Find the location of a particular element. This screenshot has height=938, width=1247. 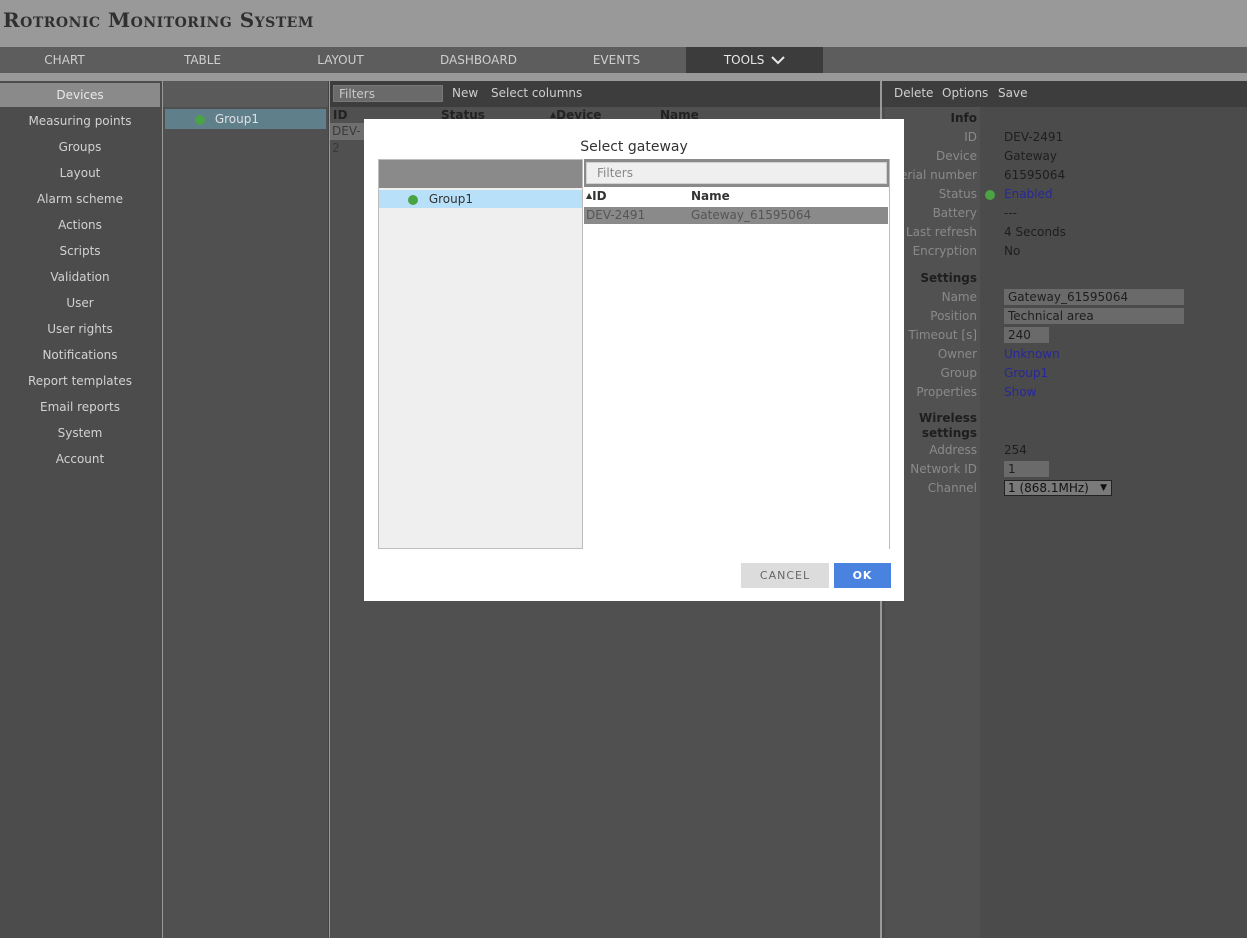

cancel-button: CANCEL is located at coordinates (785, 575).